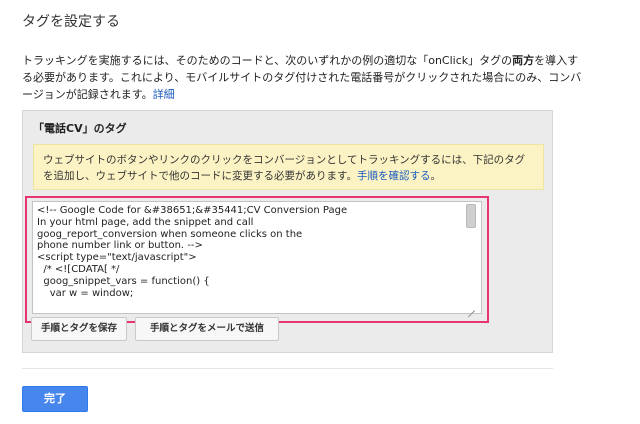 The height and width of the screenshot is (424, 640). Describe the element at coordinates (523, 60) in the screenshot. I see `intro-bold: 両方` at that location.